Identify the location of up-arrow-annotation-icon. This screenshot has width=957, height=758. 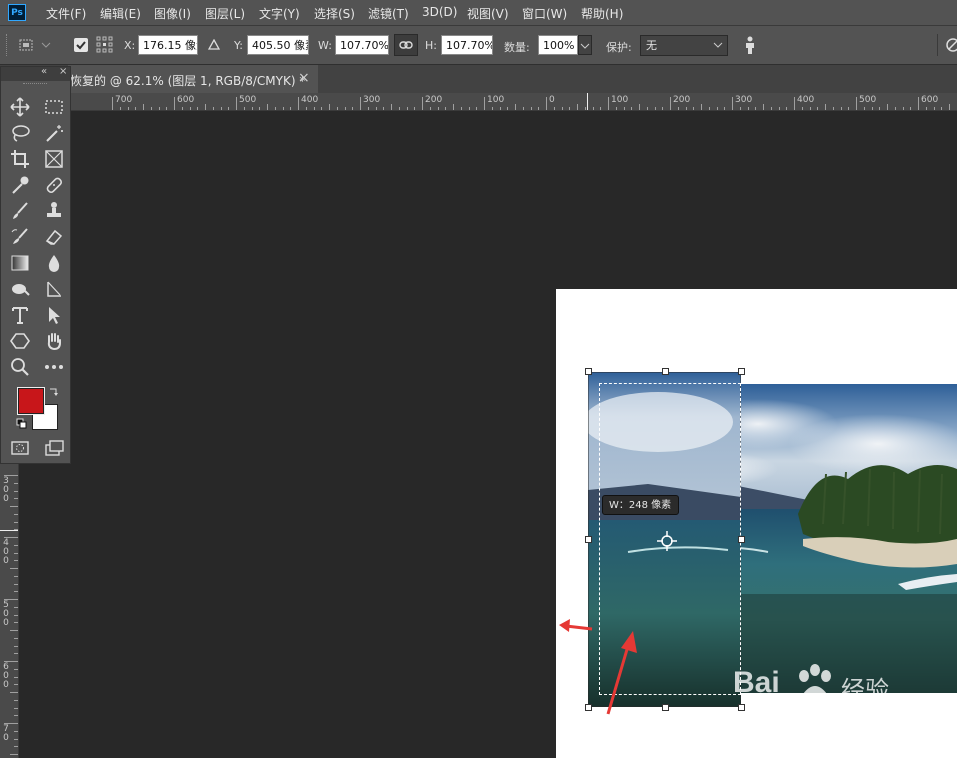
(621, 673).